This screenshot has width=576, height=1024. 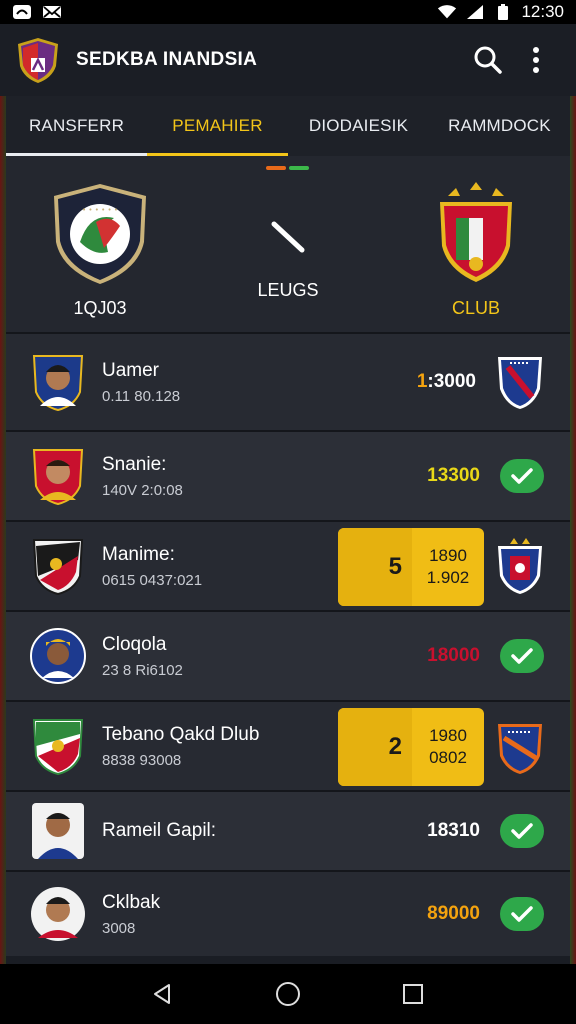 I want to click on recents-icon, so click(x=413, y=994).